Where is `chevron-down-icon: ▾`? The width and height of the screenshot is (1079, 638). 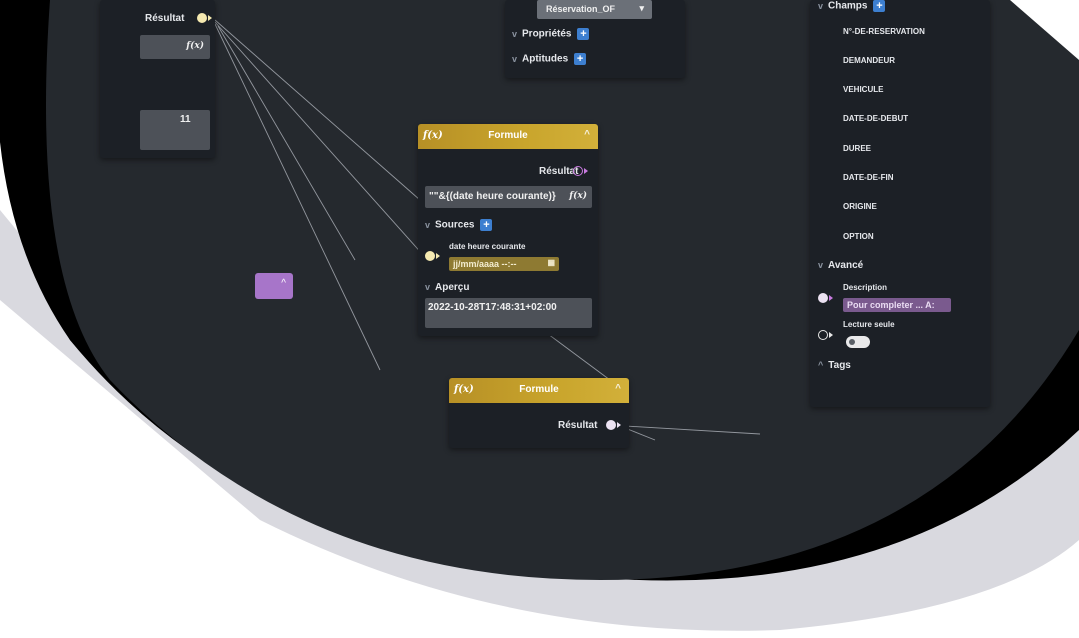
chevron-down-icon: ▾ is located at coordinates (641, 8).